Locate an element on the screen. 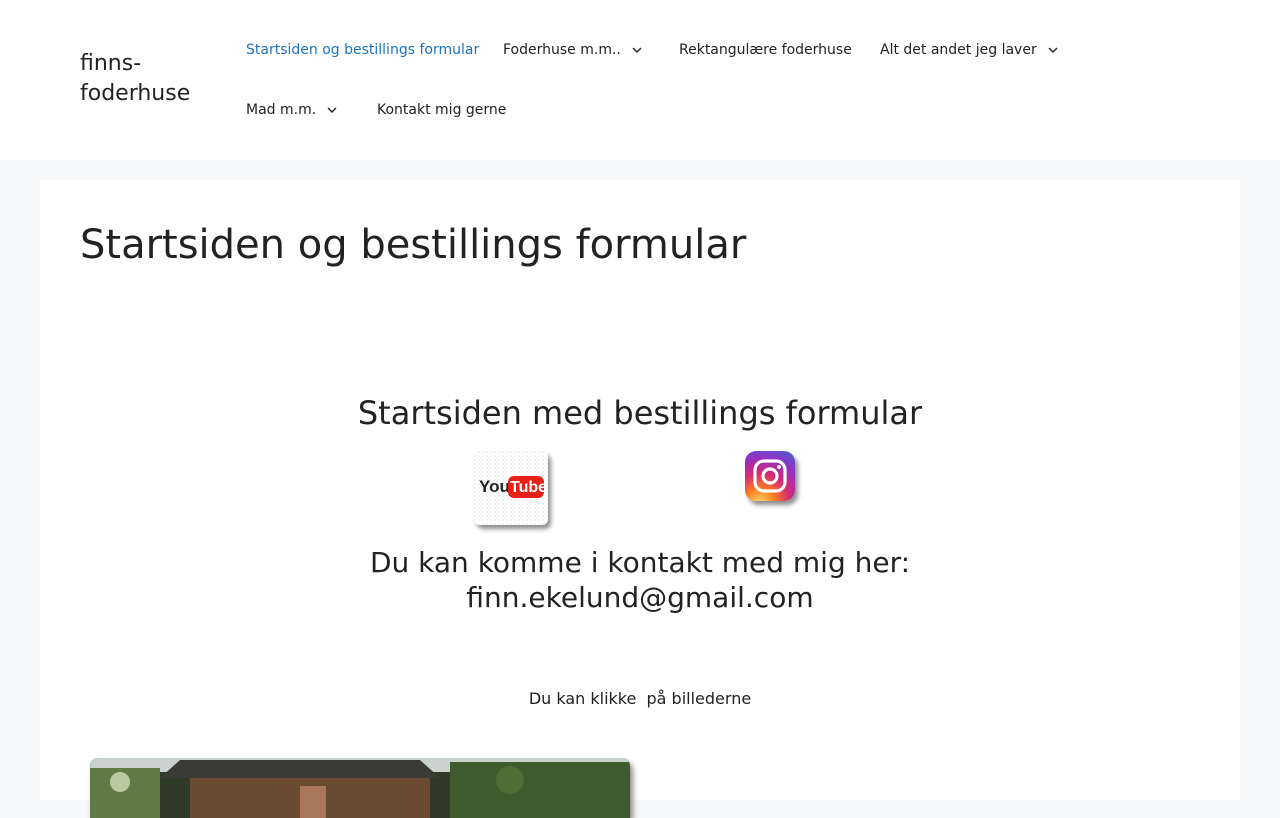  contact-line: Du kan komme i kontakt med mig her: is located at coordinates (640, 562).